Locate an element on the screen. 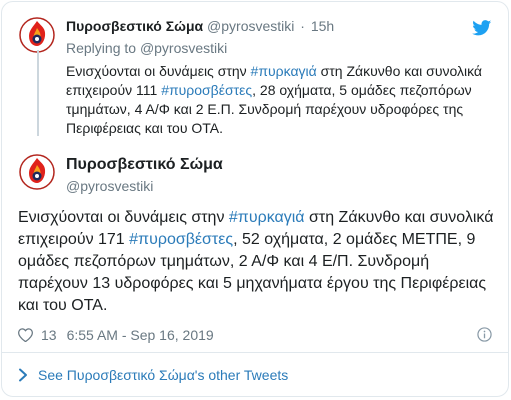 This screenshot has height=400, width=511. replying-to-label: Replying to is located at coordinates (101, 48).